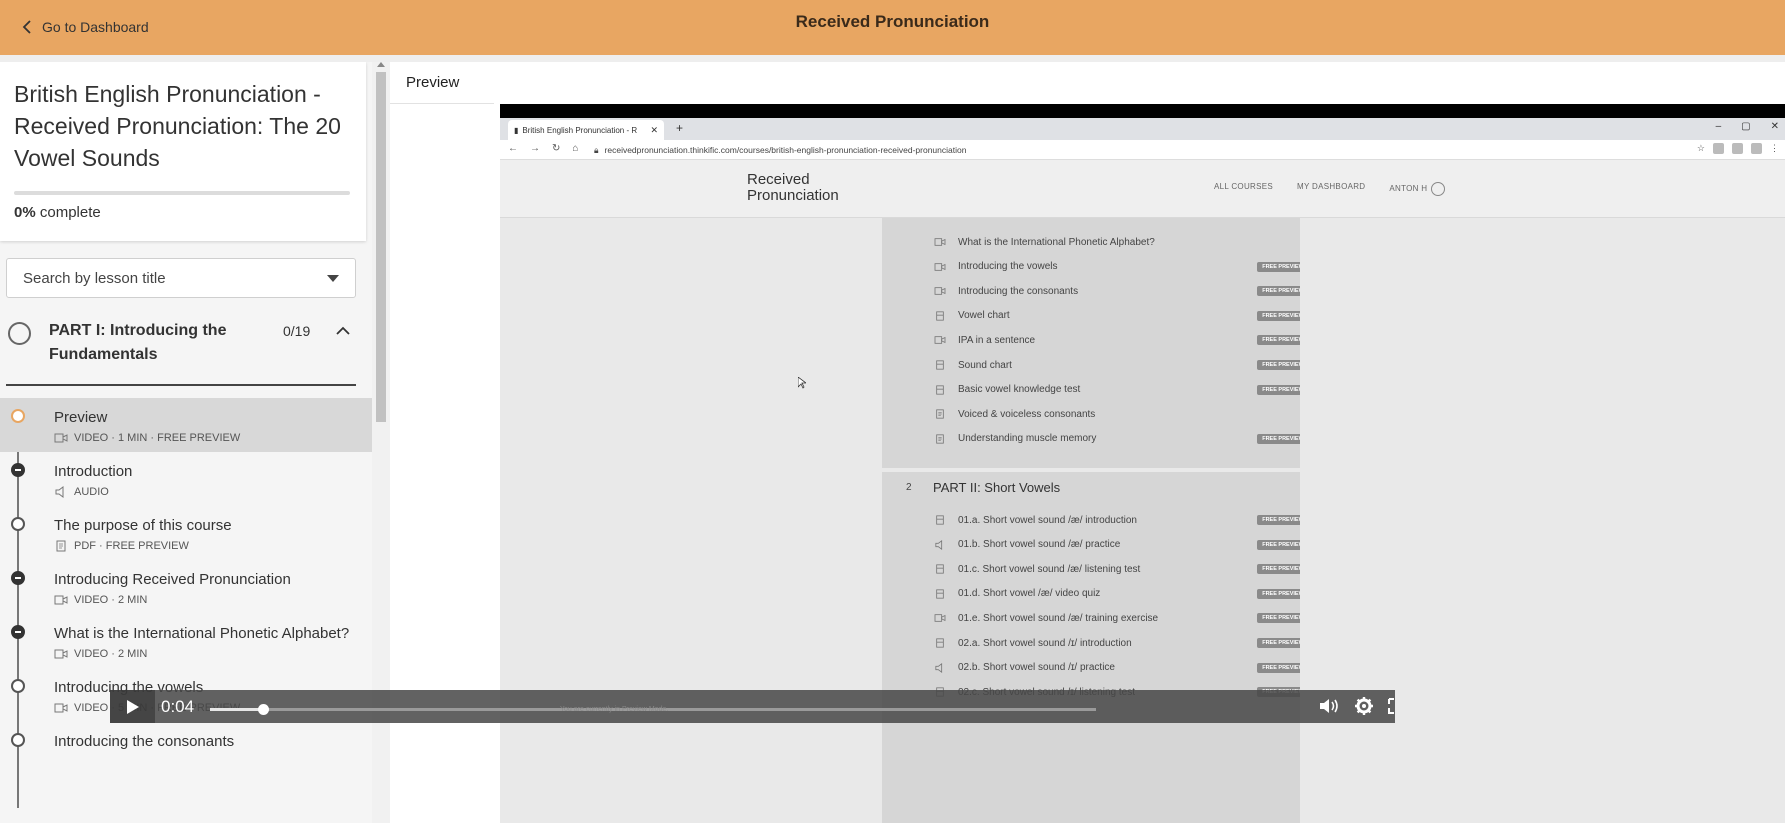 The height and width of the screenshot is (823, 1785). Describe the element at coordinates (940, 414) in the screenshot. I see `pdf-icon` at that location.